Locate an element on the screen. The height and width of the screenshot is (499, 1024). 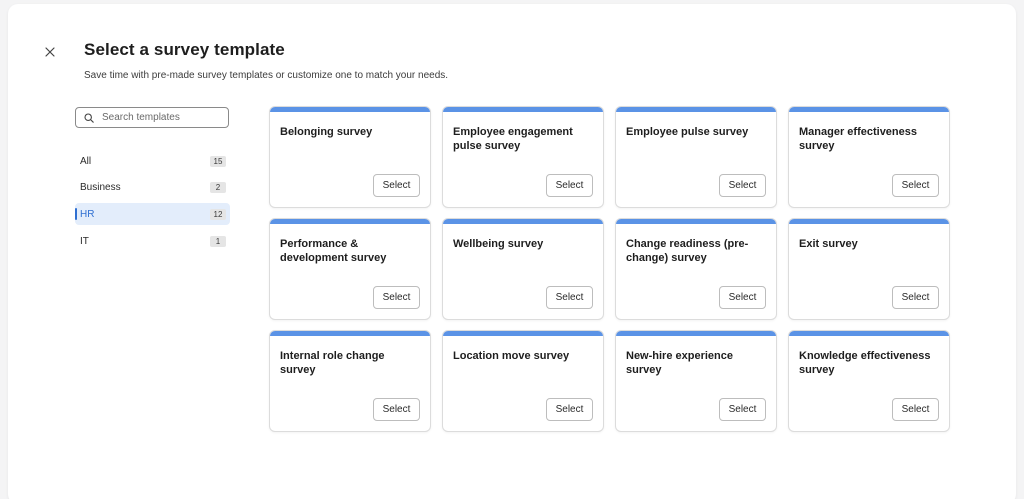
template-card: Belonging survey Select is located at coordinates (350, 157).